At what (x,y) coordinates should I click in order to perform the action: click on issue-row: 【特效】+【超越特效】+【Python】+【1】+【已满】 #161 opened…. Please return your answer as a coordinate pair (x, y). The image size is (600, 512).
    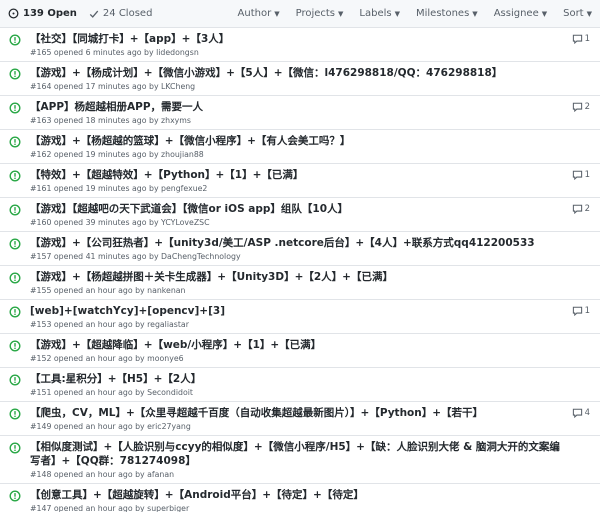
    Looking at the image, I should click on (300, 181).